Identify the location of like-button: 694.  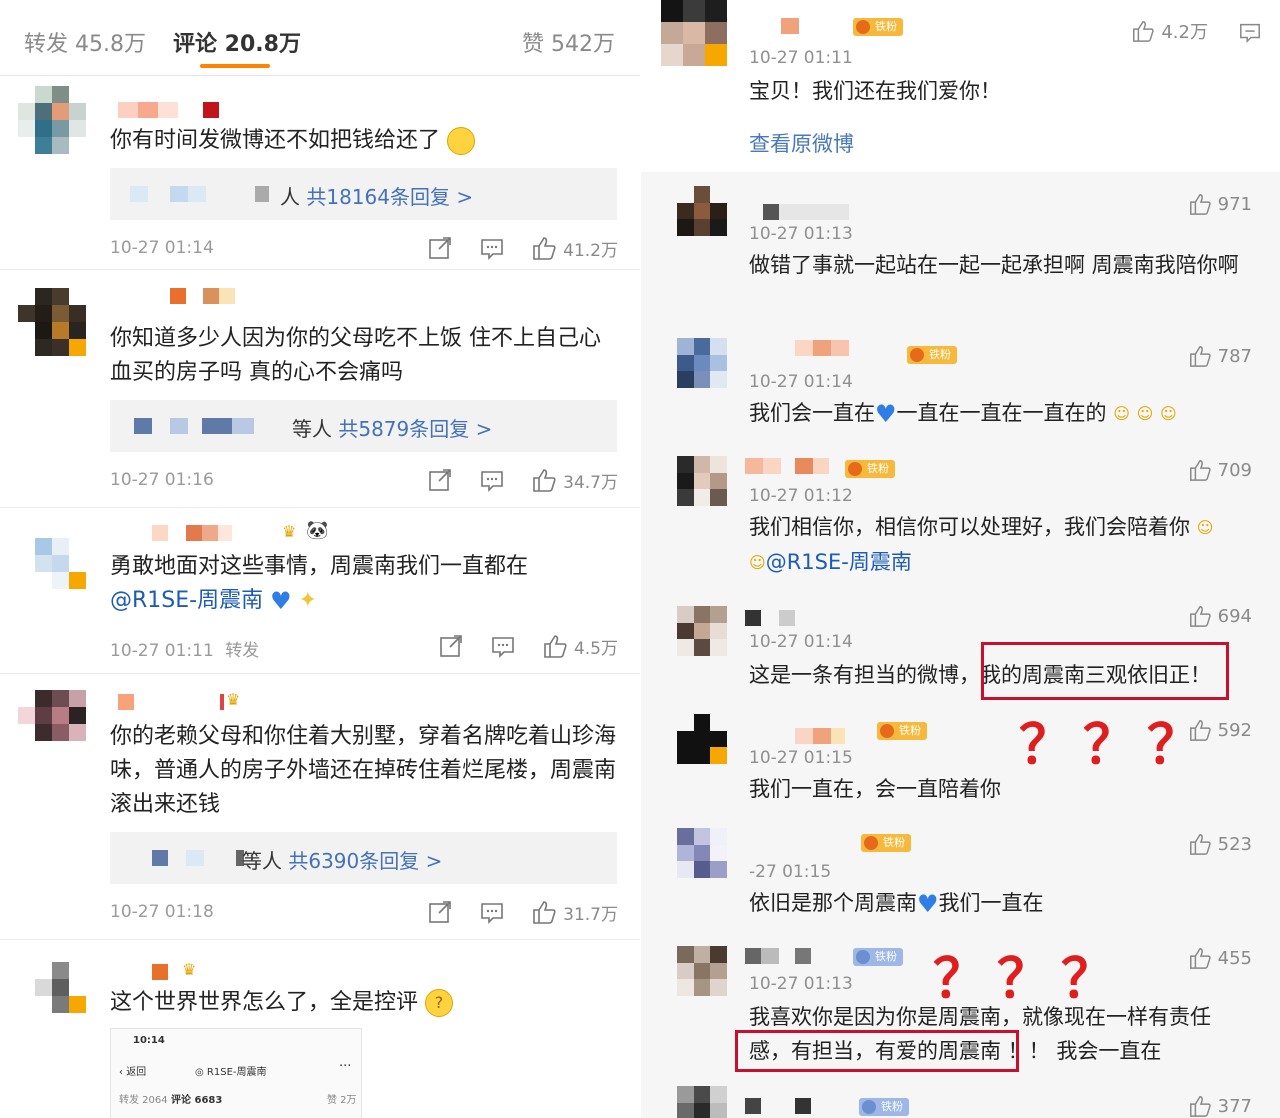
(1220, 616).